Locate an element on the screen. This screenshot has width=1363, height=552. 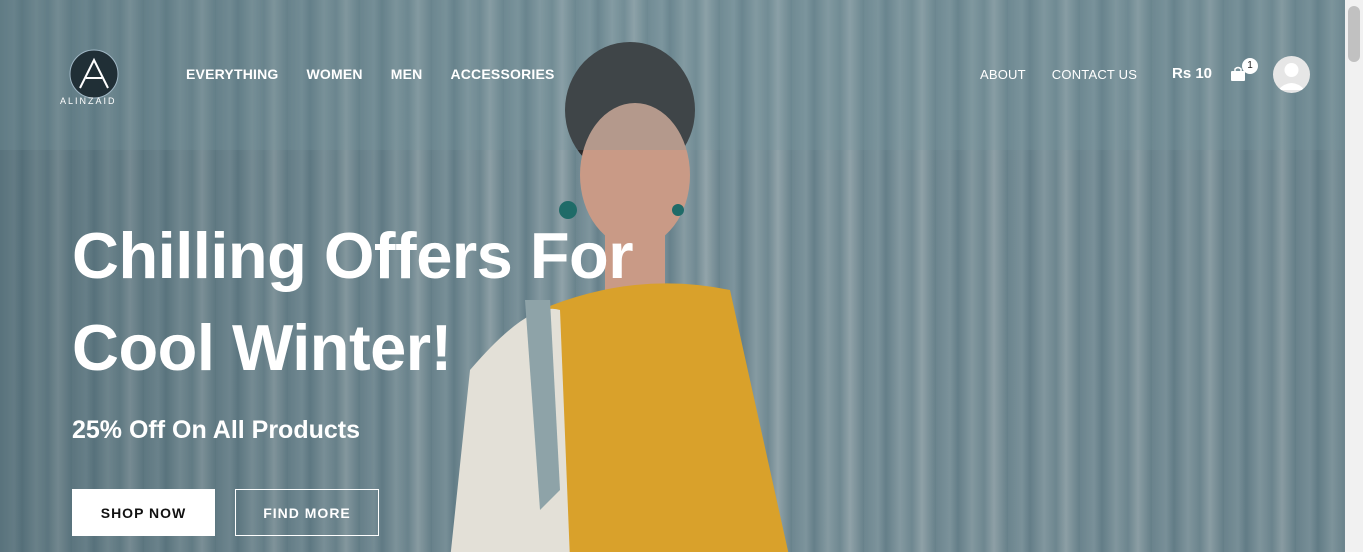
nav-men: MEN is located at coordinates (407, 74).